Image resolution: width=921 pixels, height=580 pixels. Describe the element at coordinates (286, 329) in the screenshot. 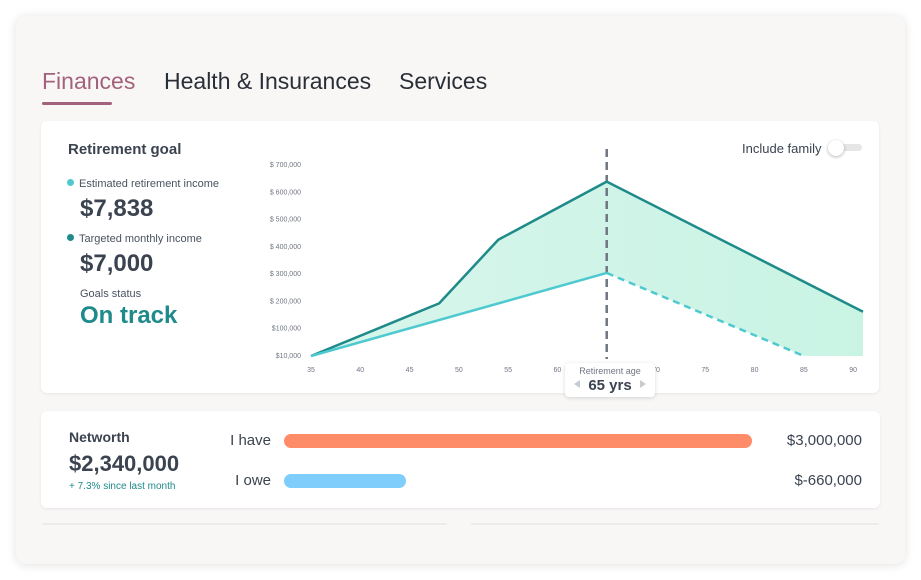

I see `y-tick-label: $100,000` at that location.